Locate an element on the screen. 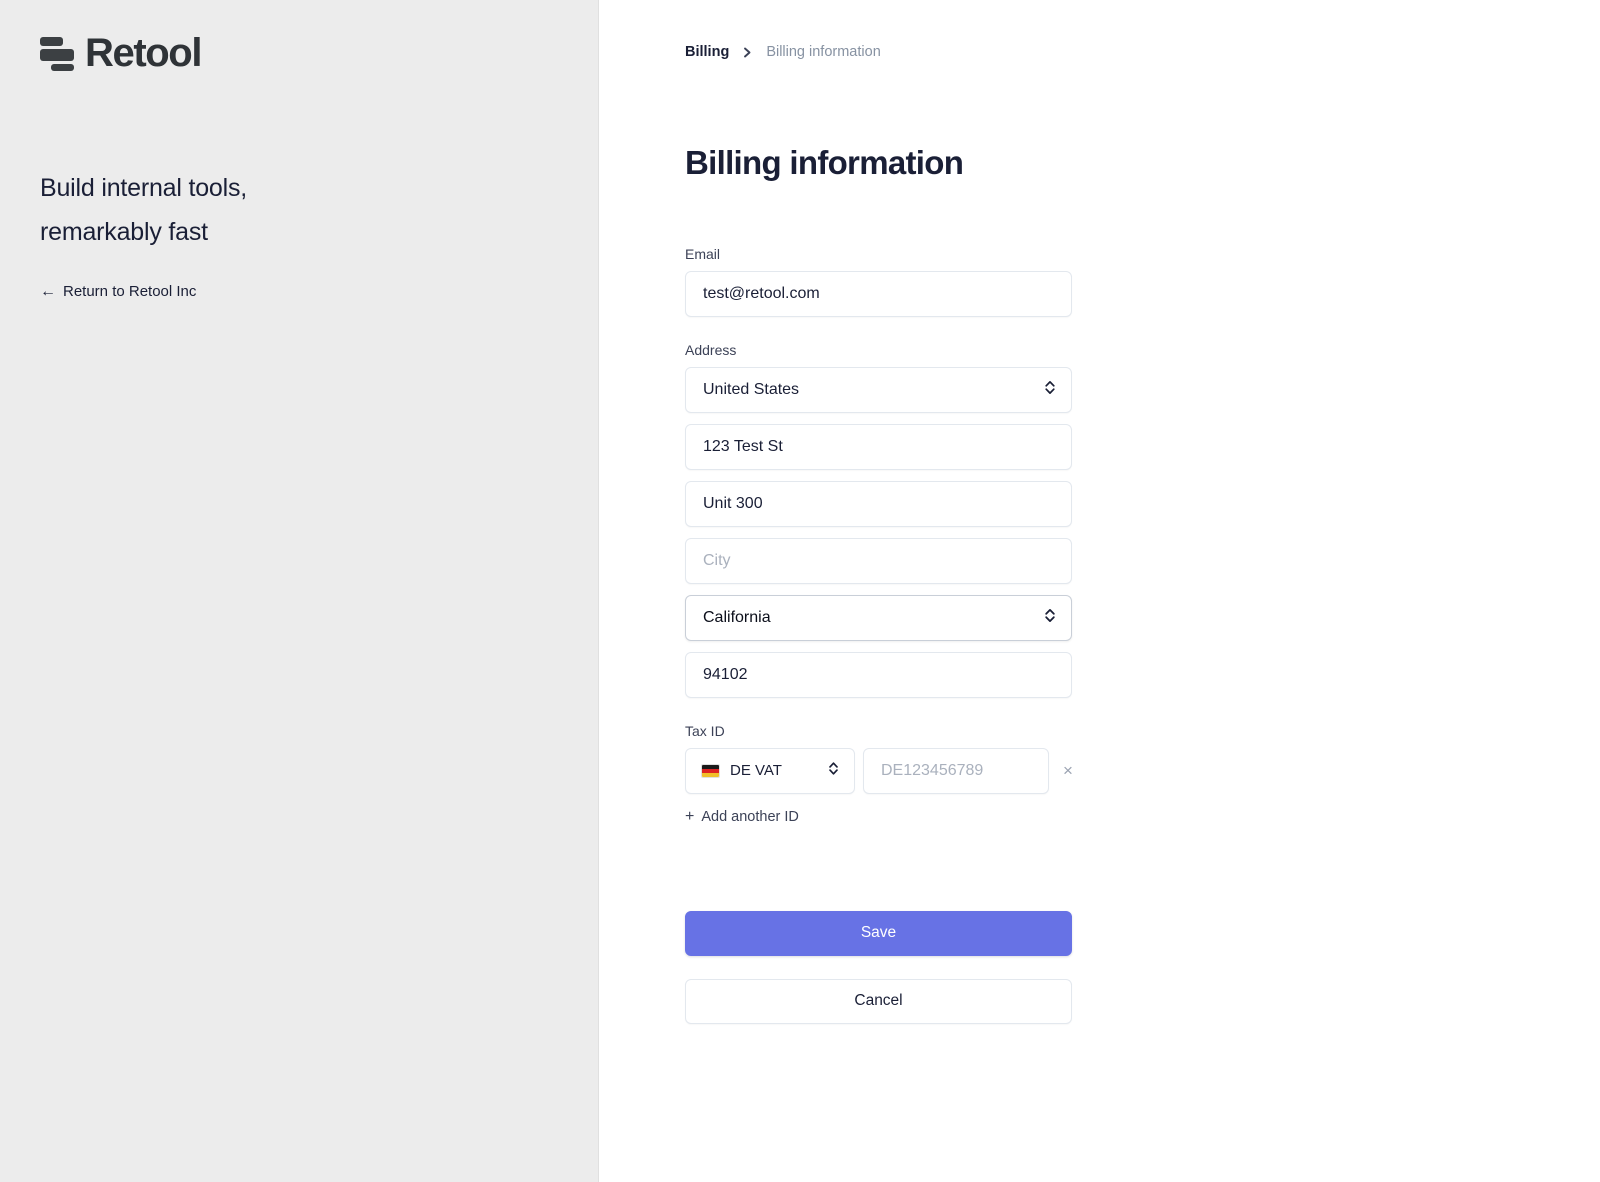 Image resolution: width=1600 pixels, height=1182 pixels. promo-tagline: Build internal tools, remarkably fast is located at coordinates (270, 210).